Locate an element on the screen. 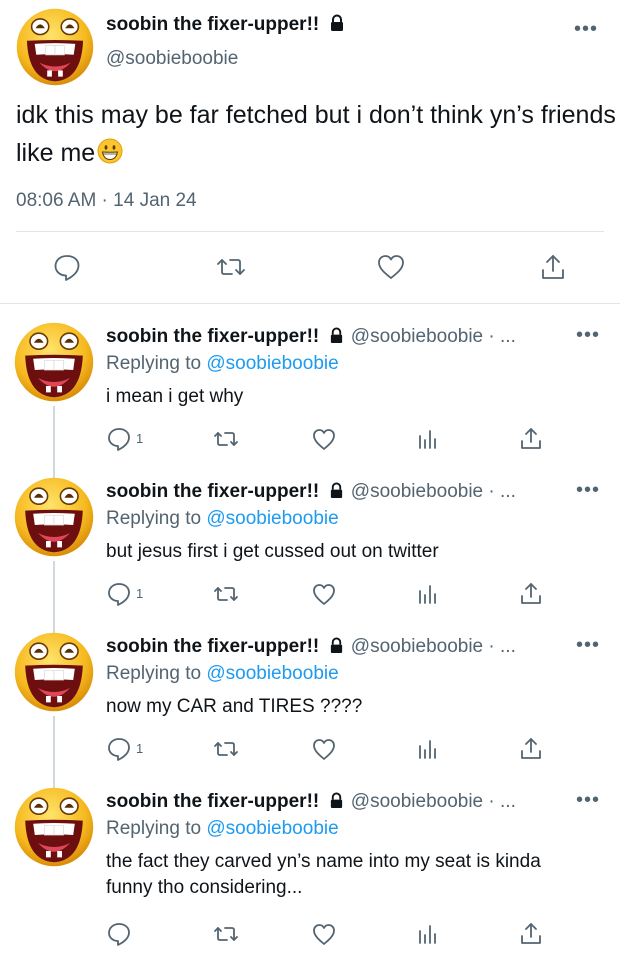 This screenshot has width=620, height=960. reply-text: now my CAR and TIRES ???? is located at coordinates (234, 706).